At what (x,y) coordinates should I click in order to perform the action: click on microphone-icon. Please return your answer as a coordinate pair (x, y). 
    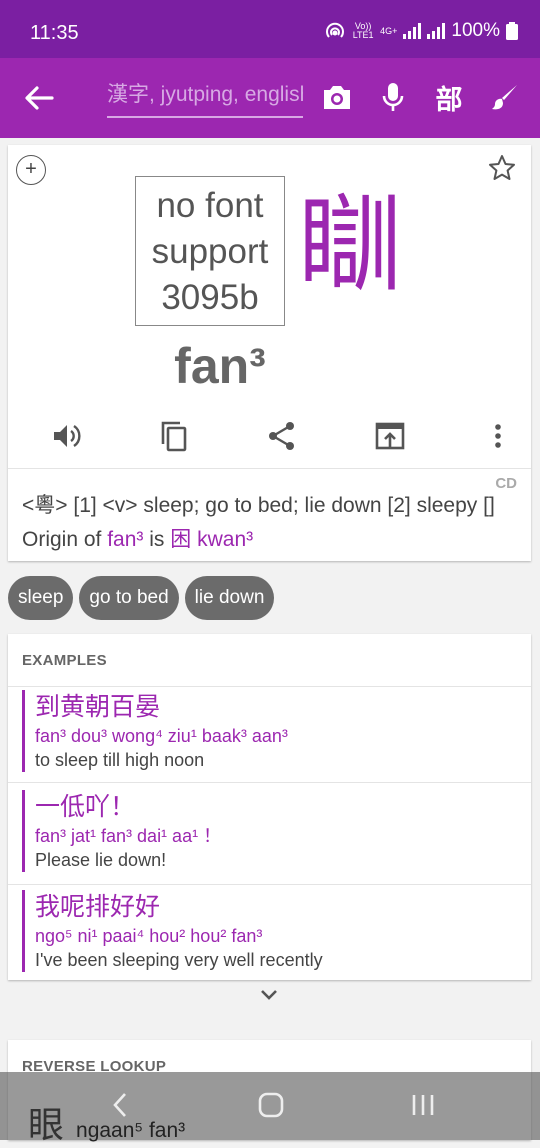
    Looking at the image, I should click on (393, 97).